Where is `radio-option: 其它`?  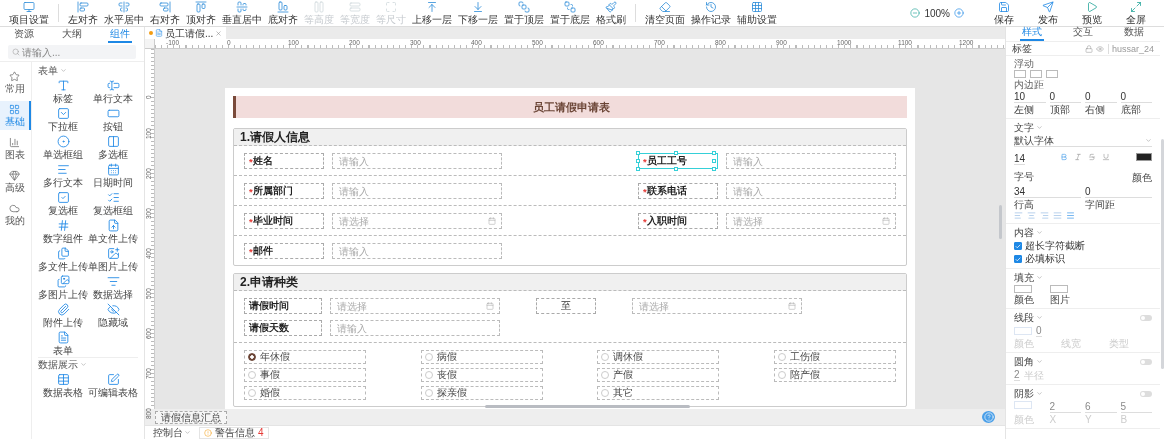 radio-option: 其它 is located at coordinates (658, 393).